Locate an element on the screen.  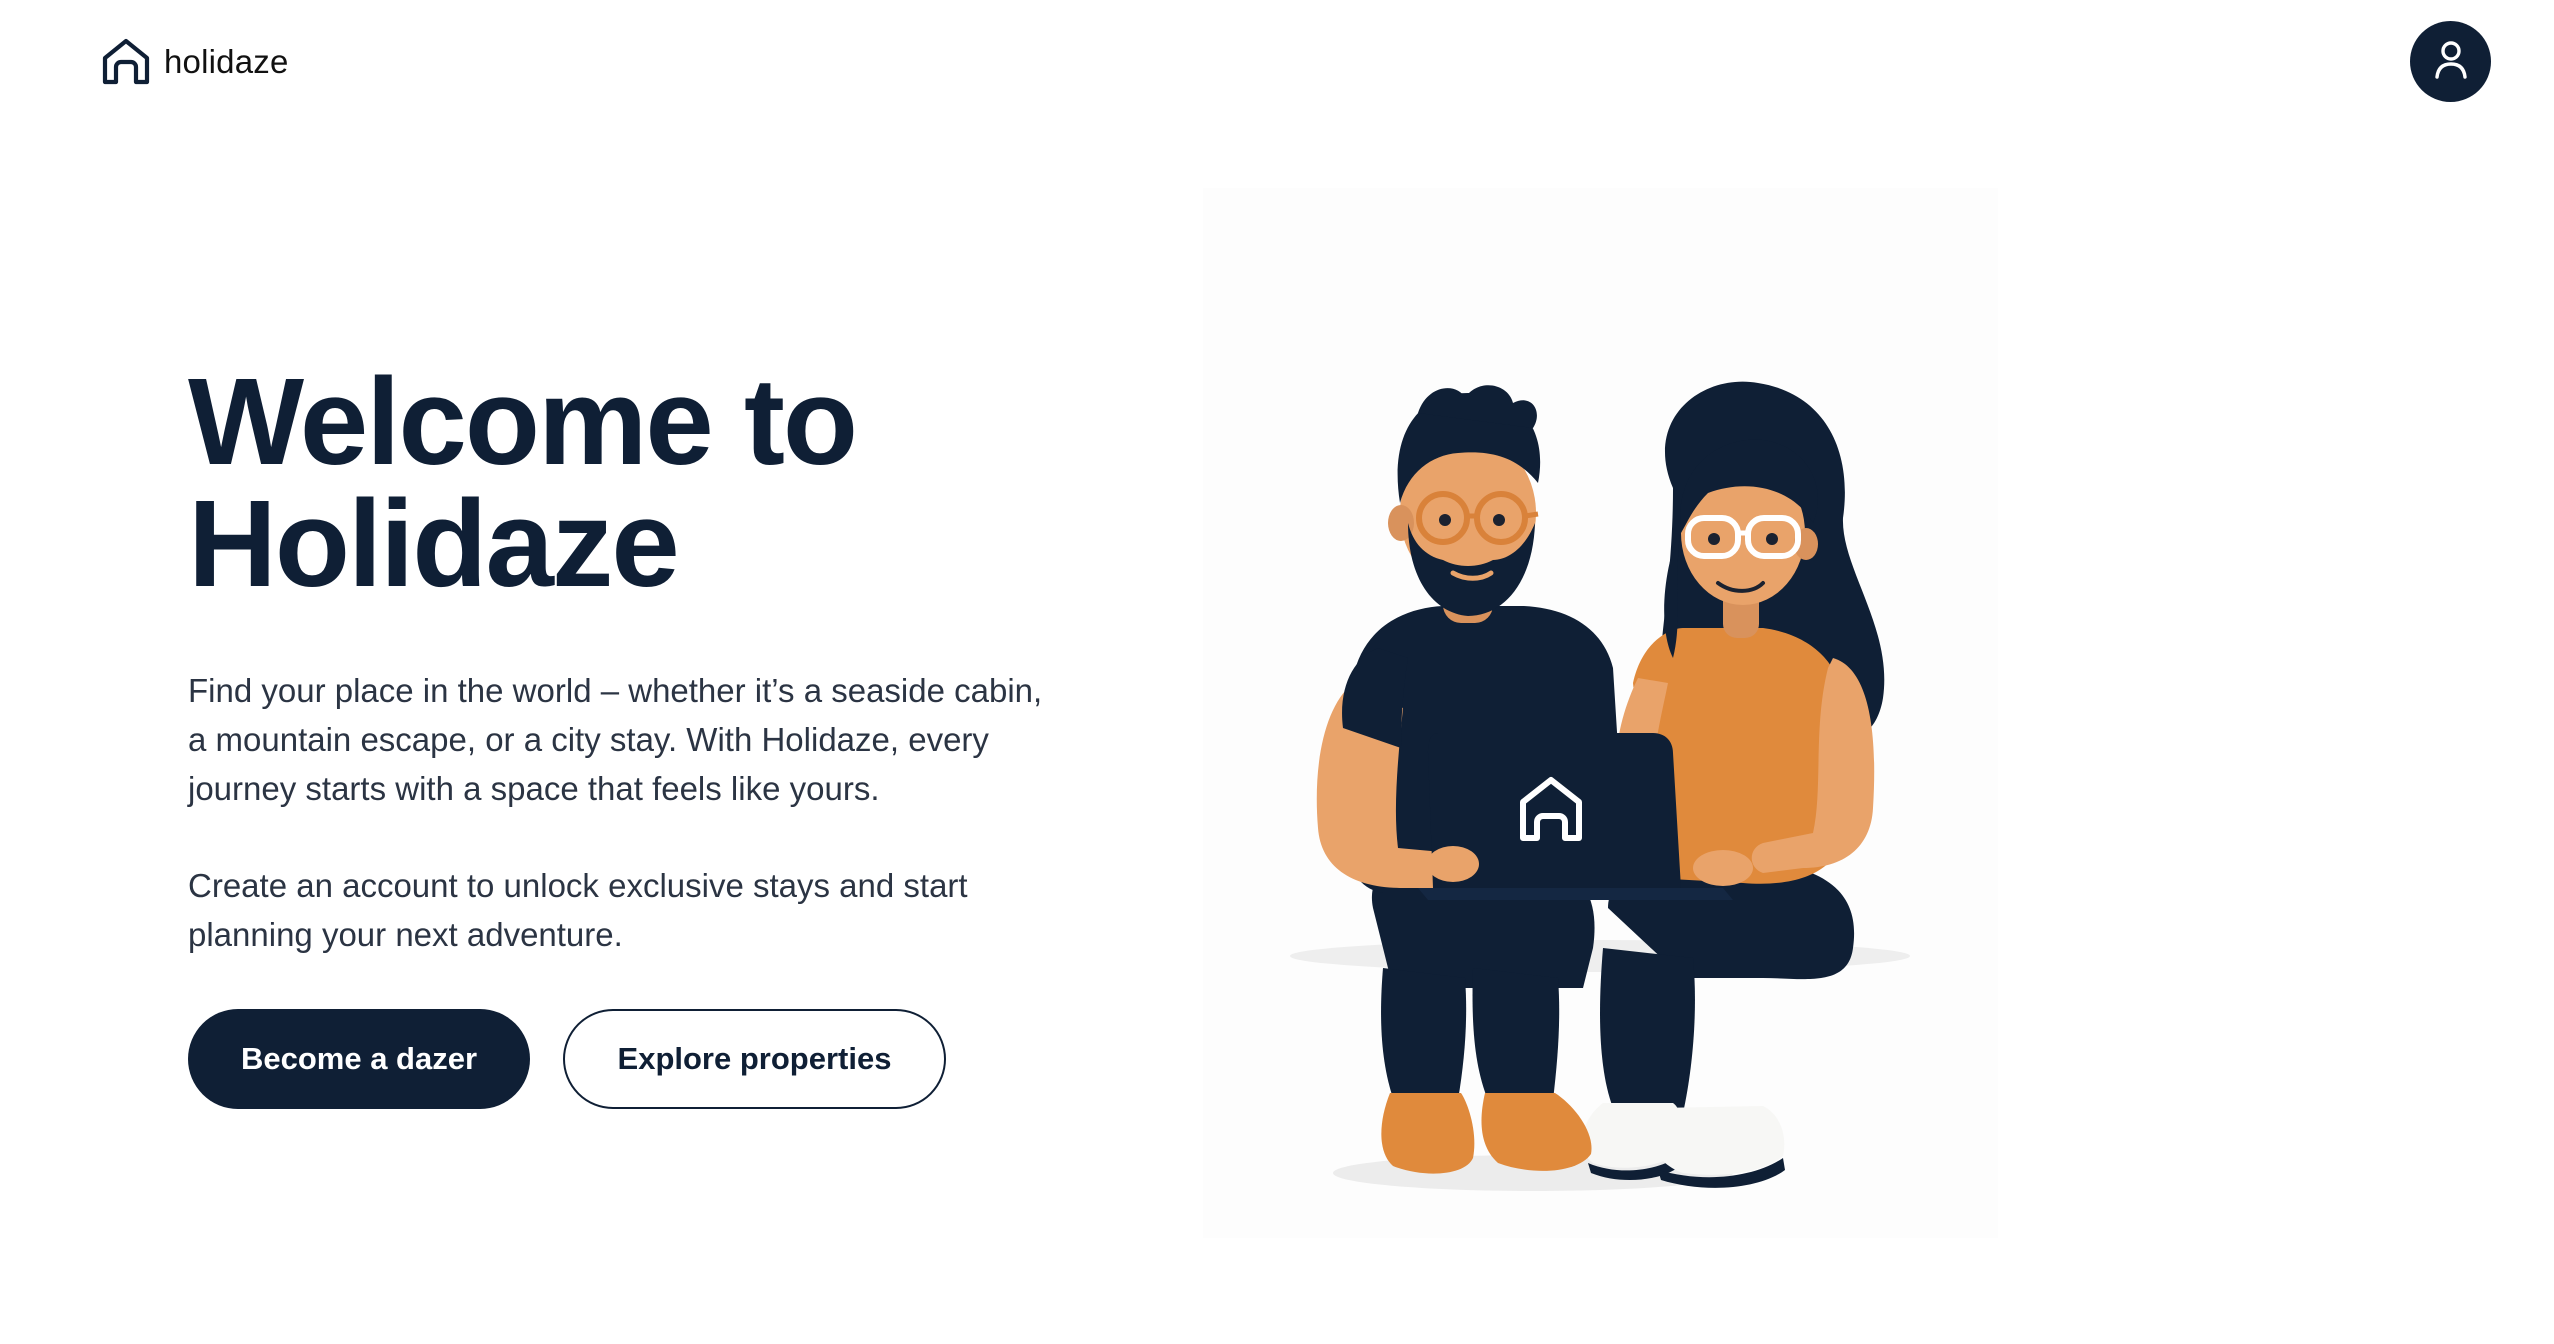
page-title: Welcome to Holidaze is located at coordinates (523, 483).